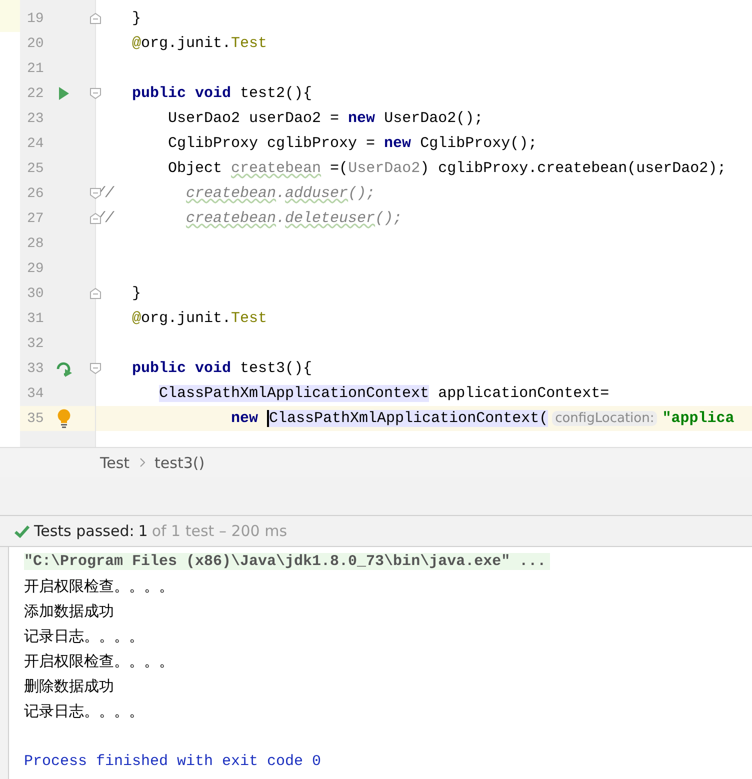 The width and height of the screenshot is (752, 779). What do you see at coordinates (407, 418) in the screenshot?
I see `code-text: ClassPathXmlApplicationContext(` at bounding box center [407, 418].